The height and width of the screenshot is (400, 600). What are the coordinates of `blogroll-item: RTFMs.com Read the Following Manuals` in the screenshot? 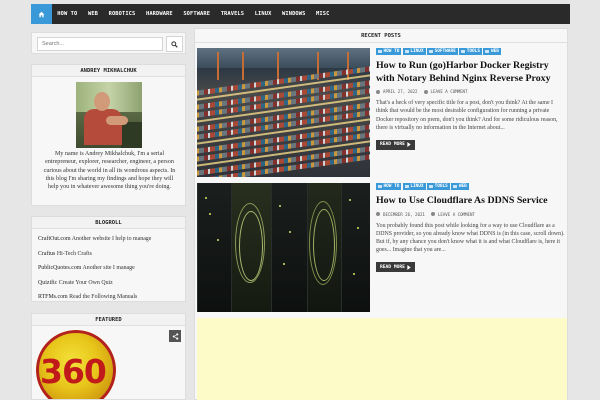 It's located at (108, 297).